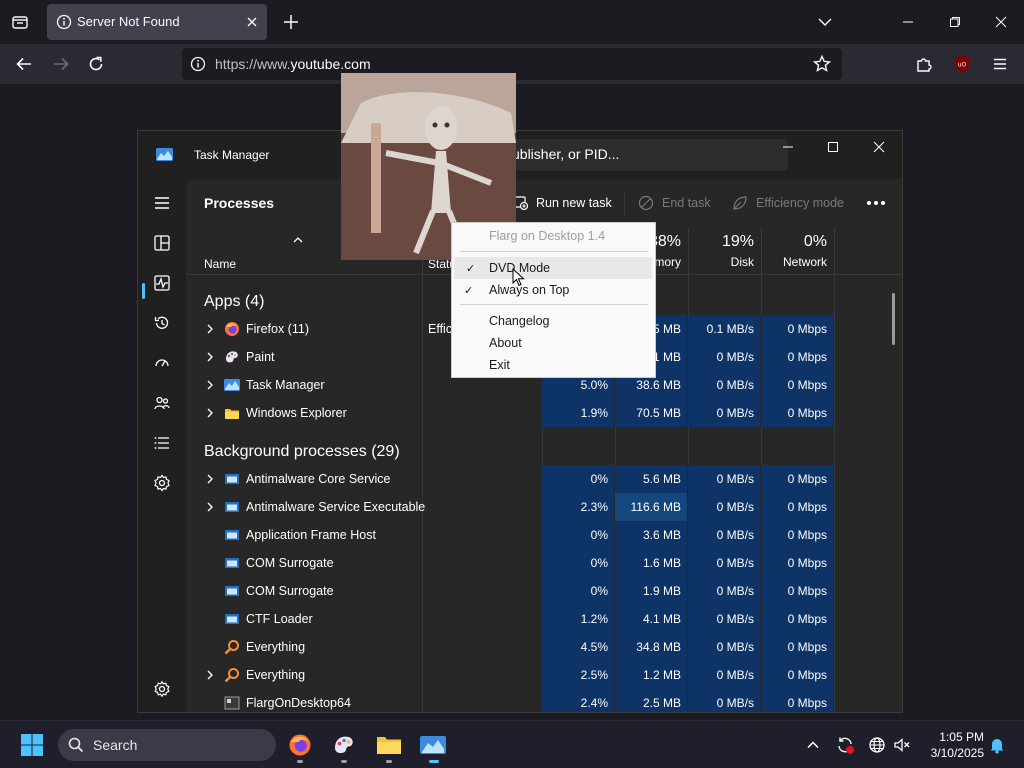 This screenshot has height=768, width=1024. I want to click on details-list-icon, so click(162, 443).